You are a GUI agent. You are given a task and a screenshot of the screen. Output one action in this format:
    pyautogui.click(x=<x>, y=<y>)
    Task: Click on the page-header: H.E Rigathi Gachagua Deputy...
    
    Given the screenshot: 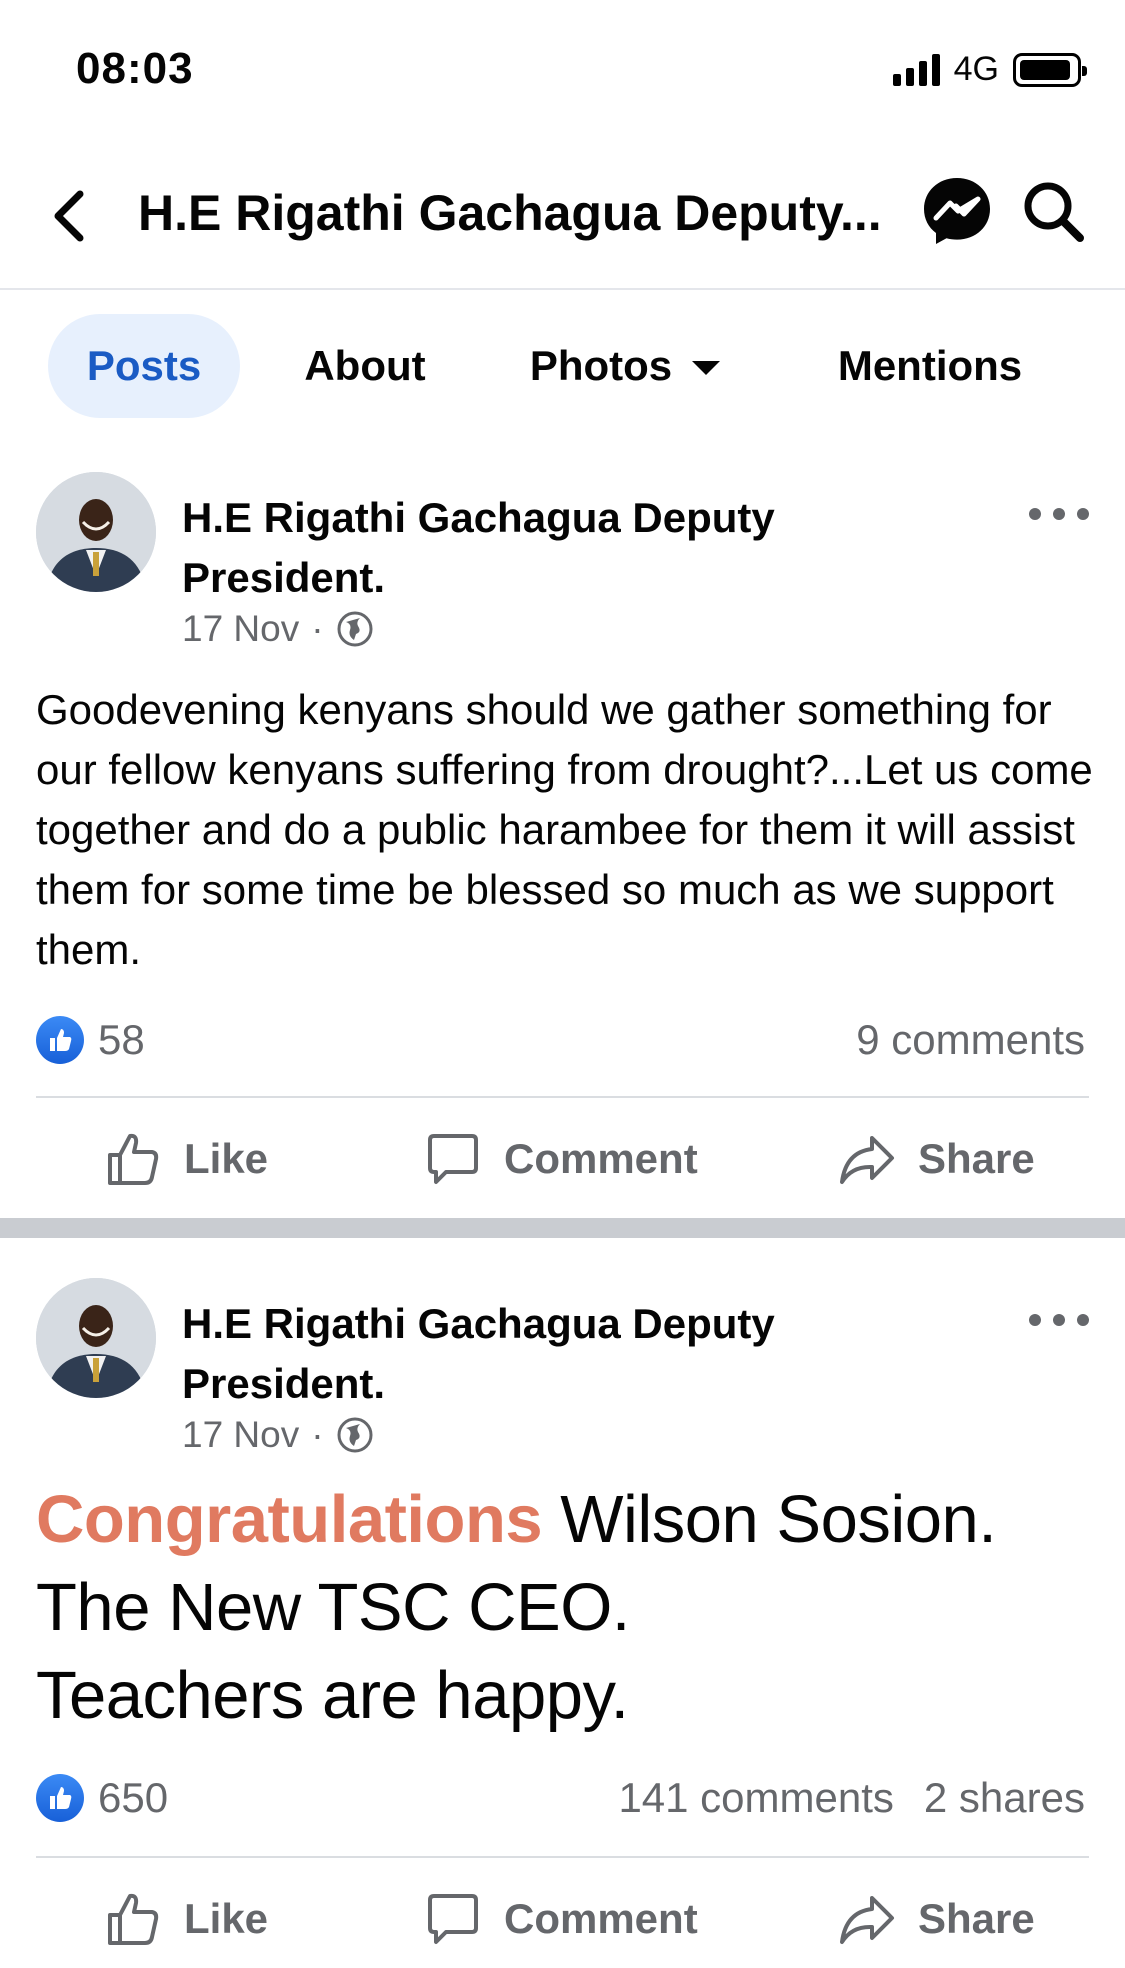 What is the action you would take?
    pyautogui.click(x=562, y=218)
    